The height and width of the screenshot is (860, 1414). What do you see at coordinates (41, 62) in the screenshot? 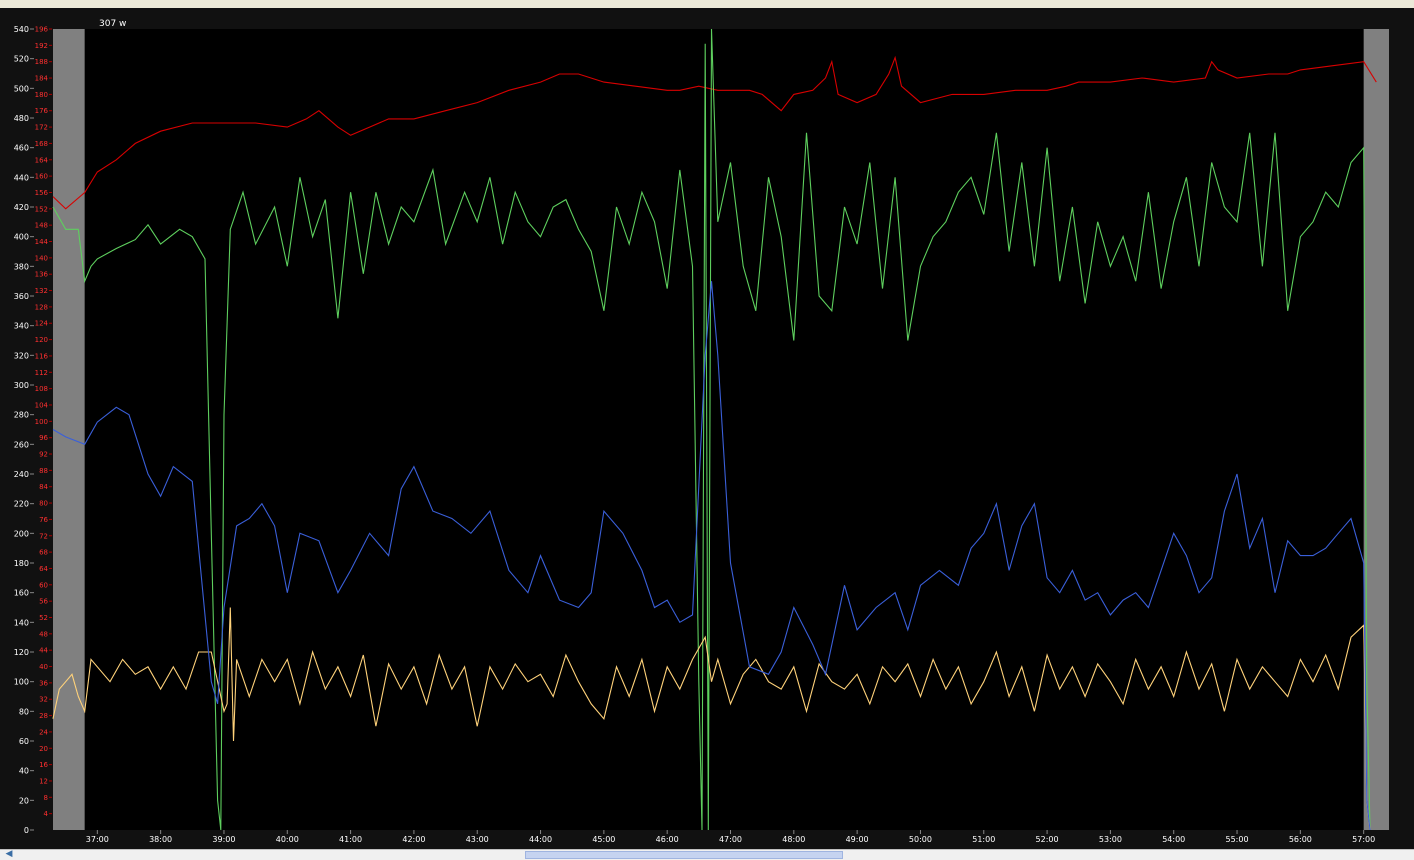
I see `right-axis-tick-label: 188` at bounding box center [41, 62].